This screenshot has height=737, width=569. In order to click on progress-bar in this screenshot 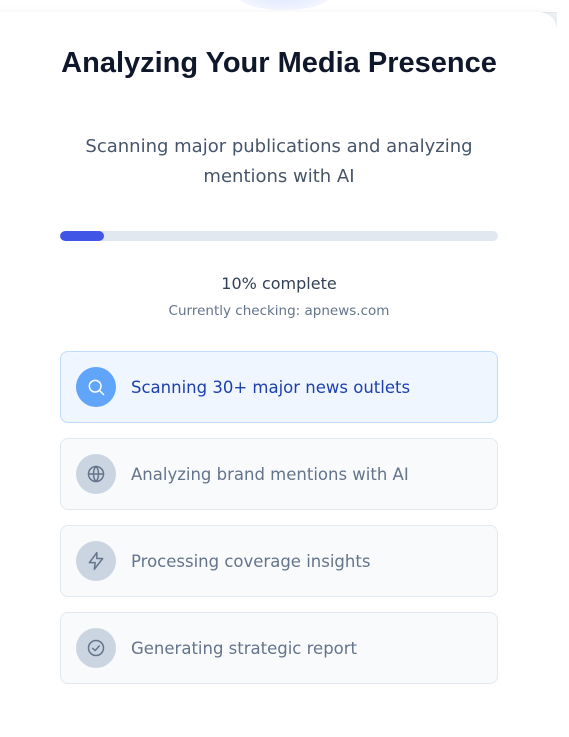, I will do `click(279, 236)`.